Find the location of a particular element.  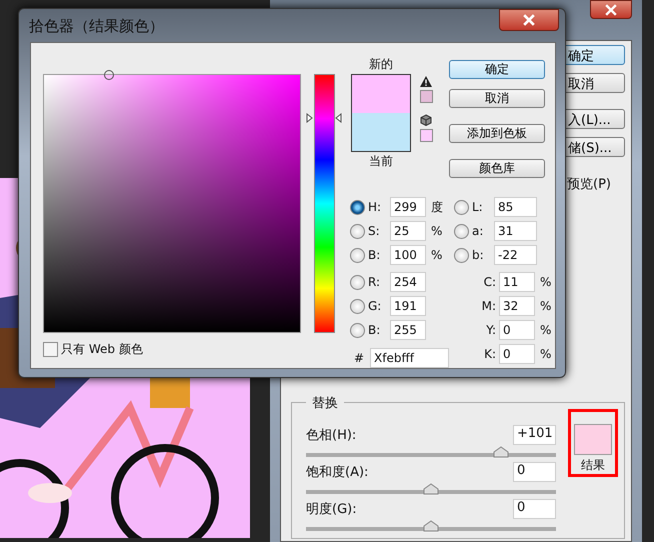

field-label: # is located at coordinates (360, 358).